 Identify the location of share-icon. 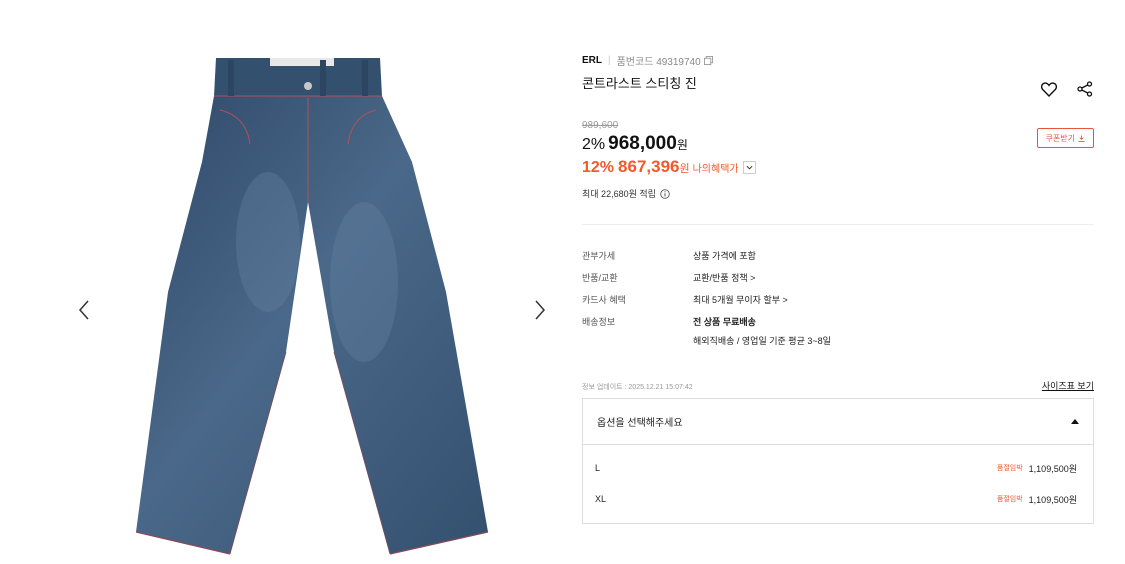
(1085, 89).